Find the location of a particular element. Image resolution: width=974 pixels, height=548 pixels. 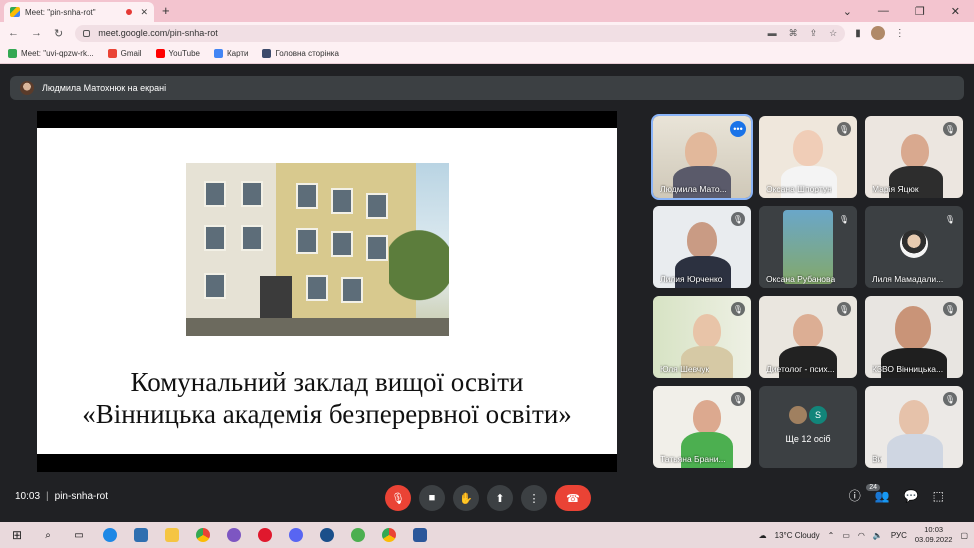

participant-tile: 🎙 Лилия Юрченко is located at coordinates (702, 247).